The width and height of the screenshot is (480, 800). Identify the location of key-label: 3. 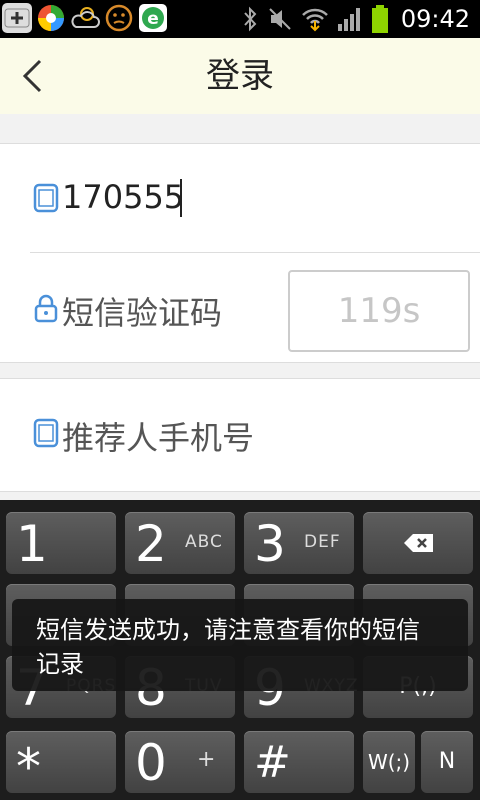
(270, 544).